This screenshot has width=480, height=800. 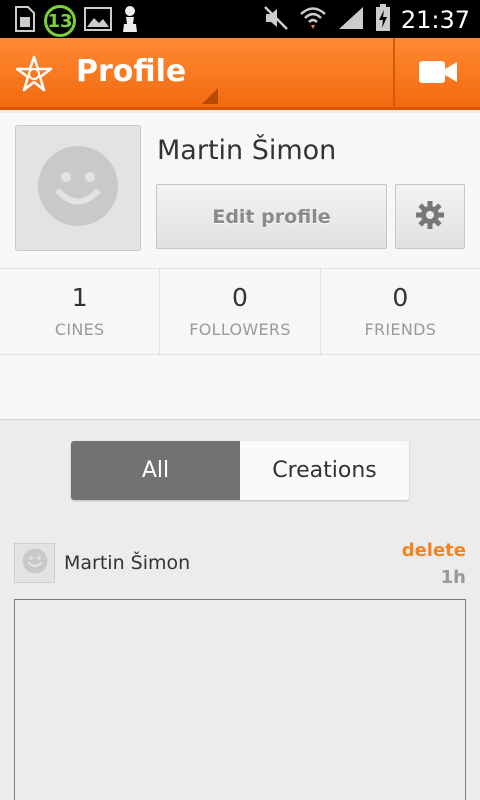 What do you see at coordinates (127, 563) in the screenshot?
I see `feed-author-name: Martin Šimon` at bounding box center [127, 563].